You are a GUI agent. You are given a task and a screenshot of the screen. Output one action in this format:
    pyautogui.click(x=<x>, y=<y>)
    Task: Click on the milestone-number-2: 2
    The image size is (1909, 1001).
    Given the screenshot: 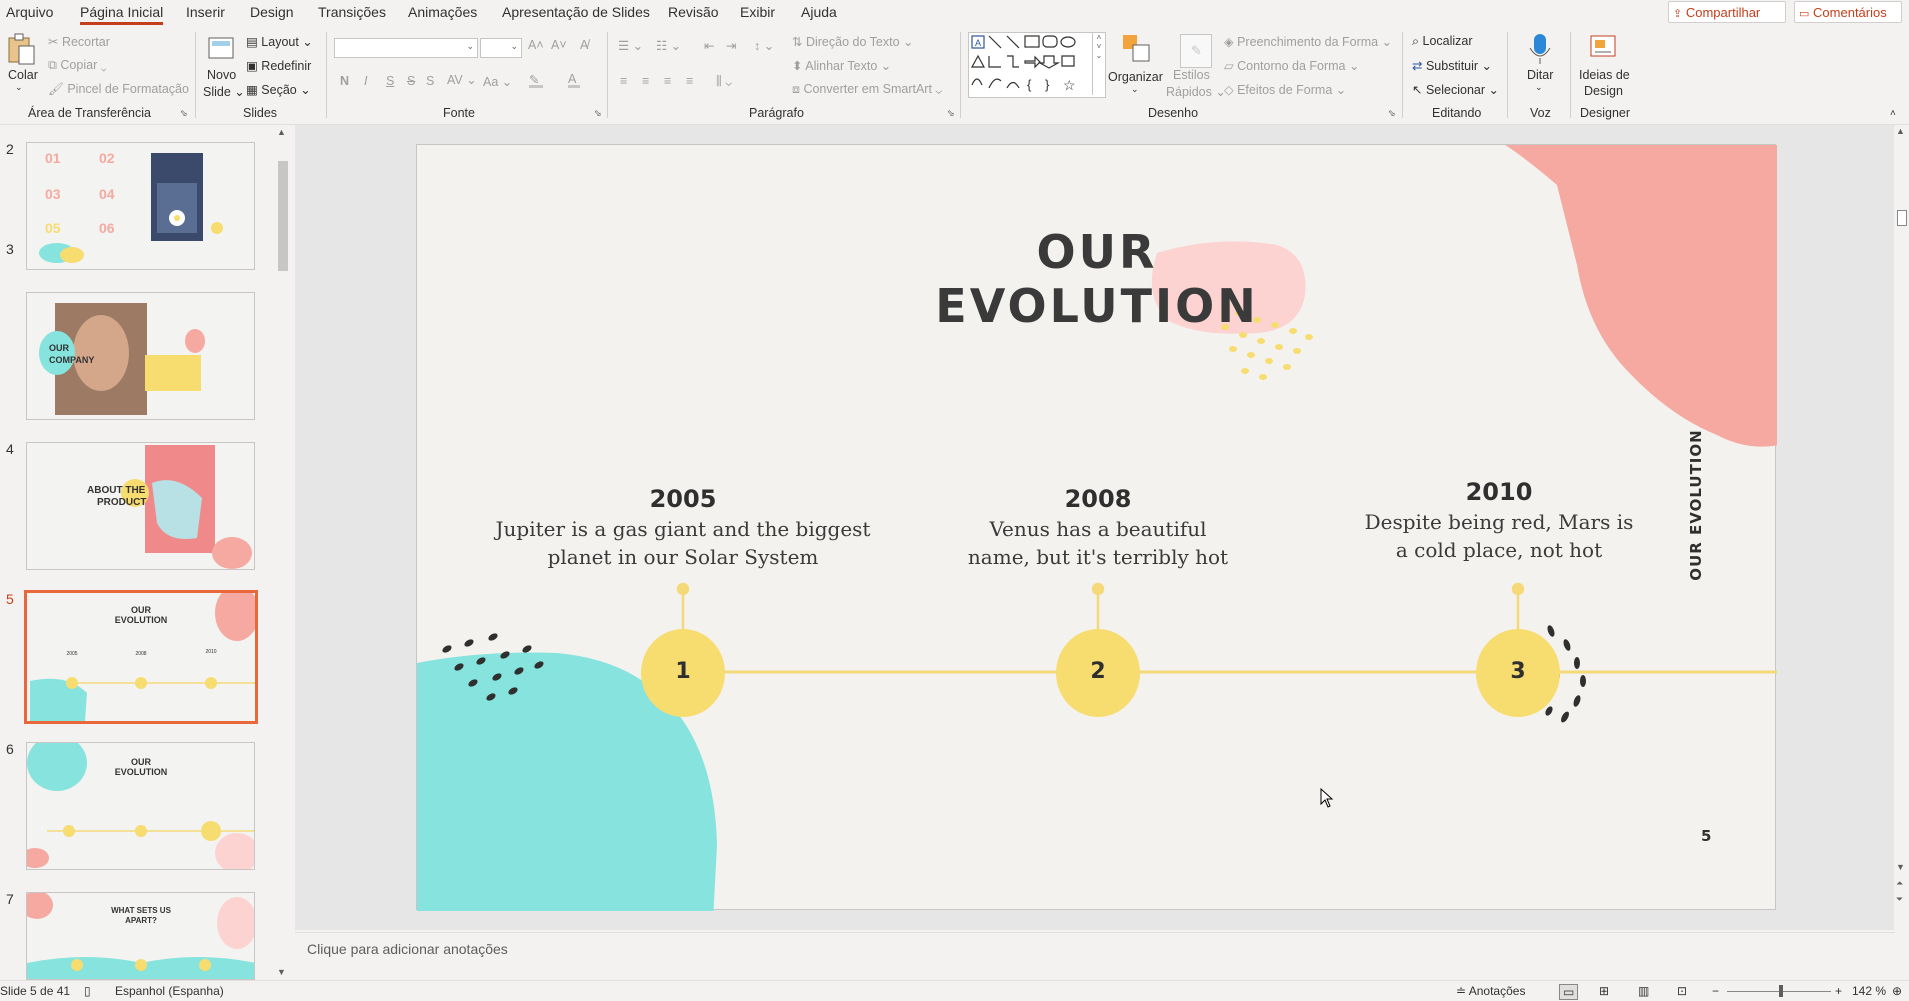 What is the action you would take?
    pyautogui.click(x=1098, y=671)
    